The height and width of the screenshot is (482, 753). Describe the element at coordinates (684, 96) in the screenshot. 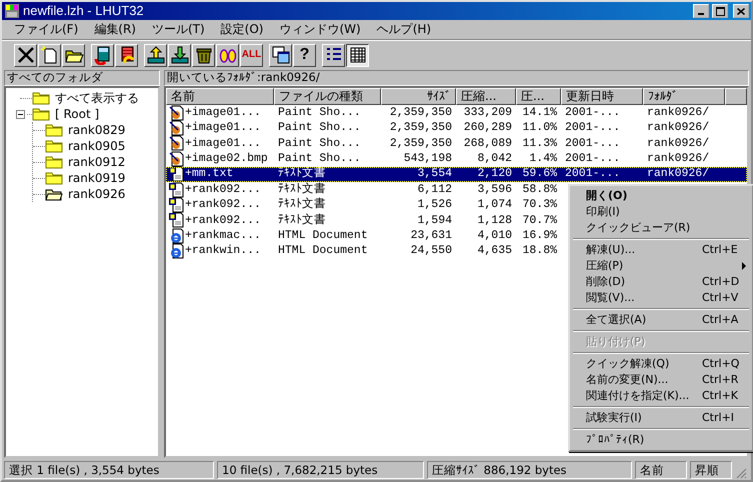

I see `column-header: ﾌｫﾙﾀﾞ` at that location.